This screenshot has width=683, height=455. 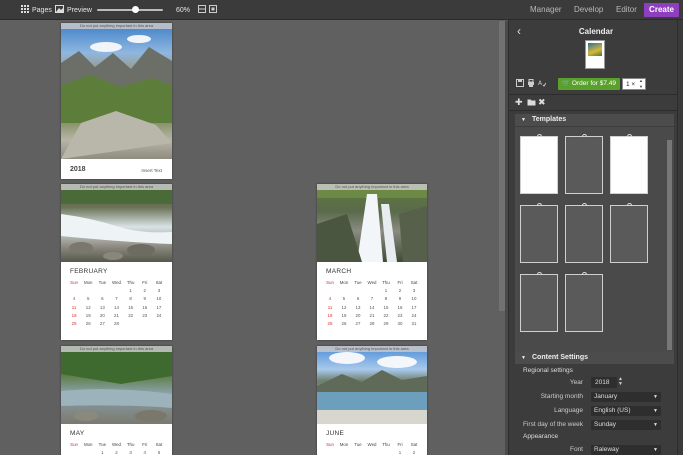 What do you see at coordinates (414, 444) in the screenshot?
I see `weekday-header: Sat` at bounding box center [414, 444].